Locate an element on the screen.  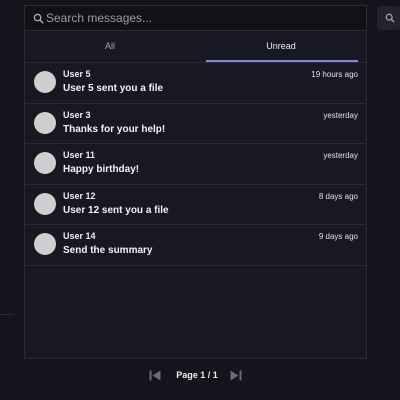
skip-next-icon is located at coordinates (236, 375).